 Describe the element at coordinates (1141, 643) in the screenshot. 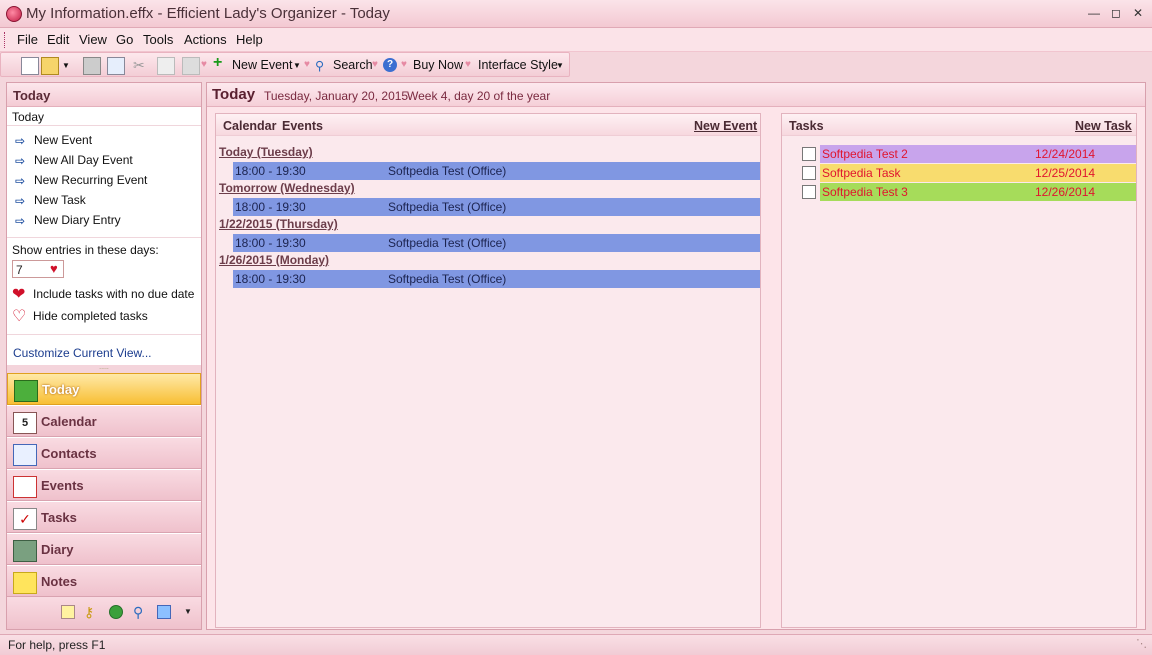

I see `resize-grip-icon: ⋱` at that location.